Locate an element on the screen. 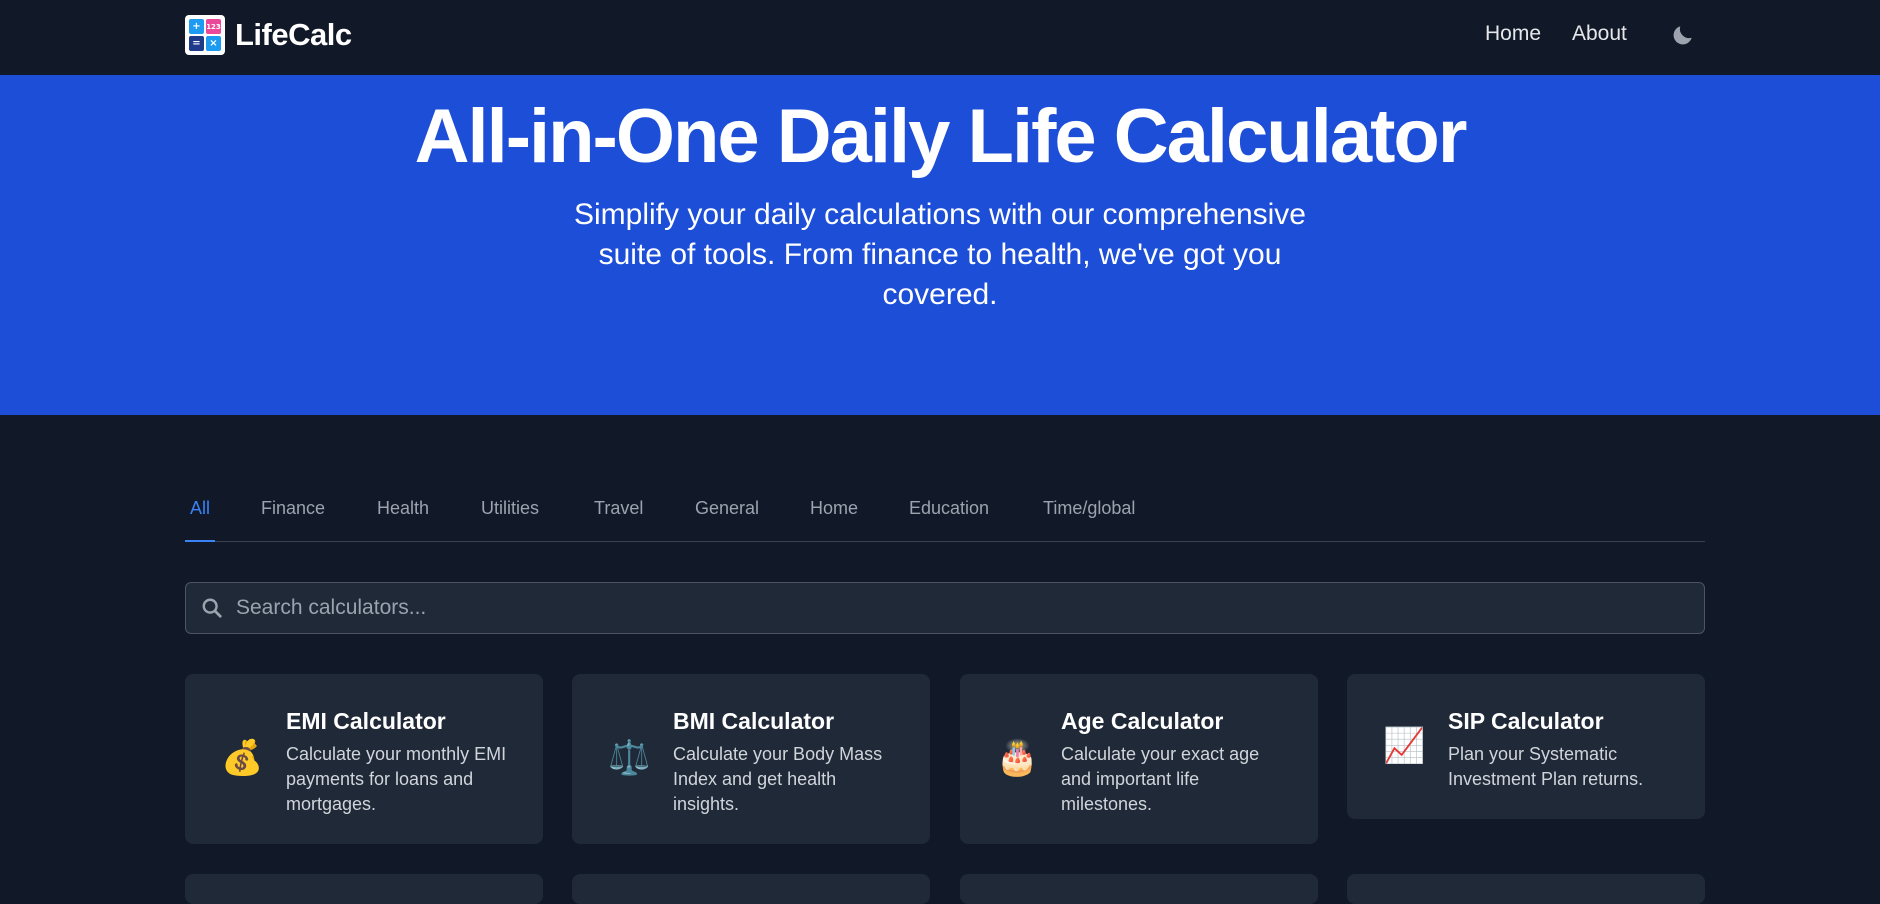 This screenshot has height=904, width=1880. search-bar is located at coordinates (945, 608).